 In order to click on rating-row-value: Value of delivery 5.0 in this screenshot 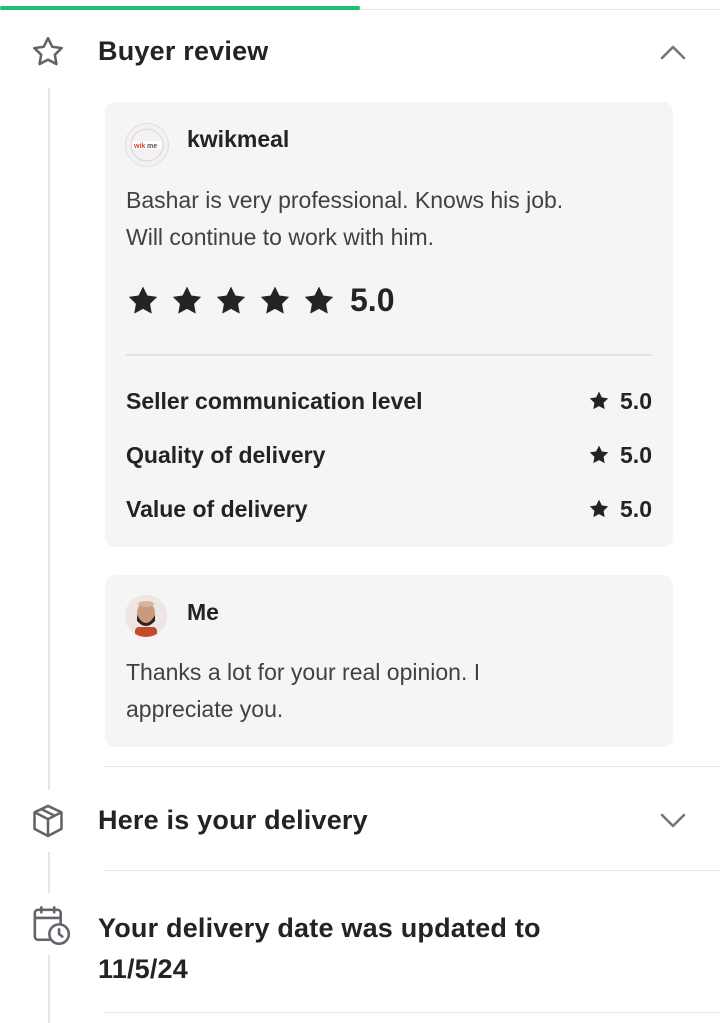, I will do `click(389, 509)`.